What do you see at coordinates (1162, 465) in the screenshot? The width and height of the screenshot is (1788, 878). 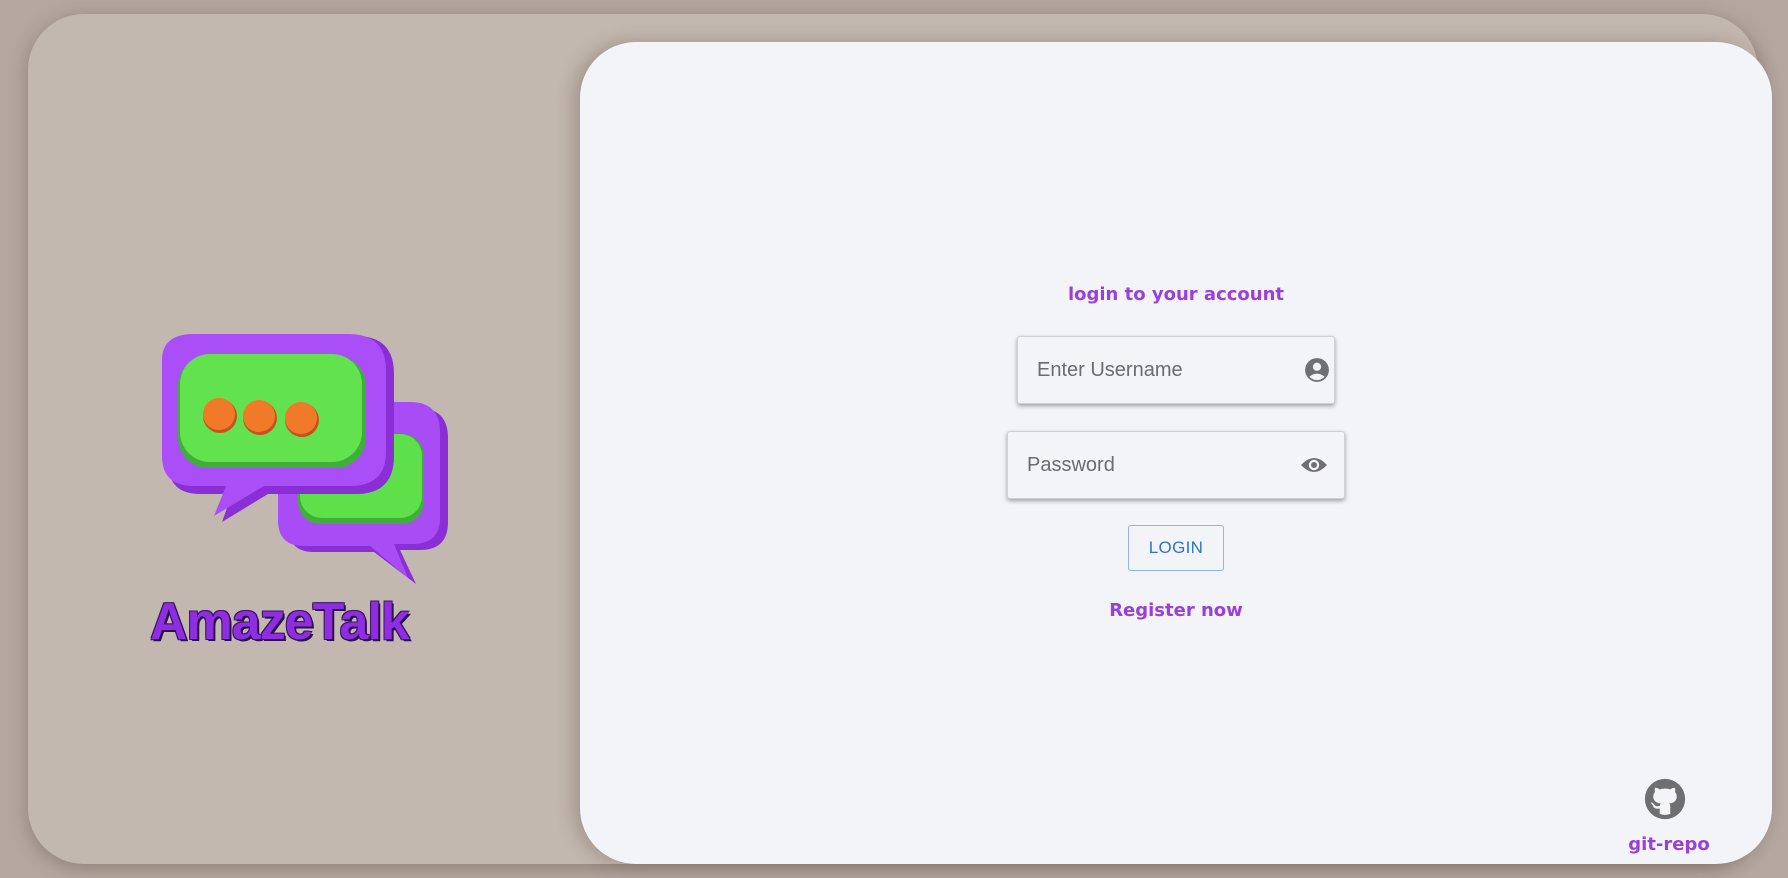 I see `password-input` at bounding box center [1162, 465].